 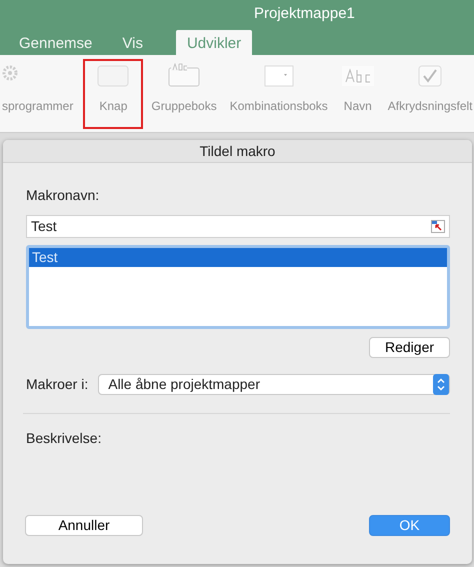 I want to click on ribbon-button: Afkrydsningsfelt, so click(x=428, y=94).